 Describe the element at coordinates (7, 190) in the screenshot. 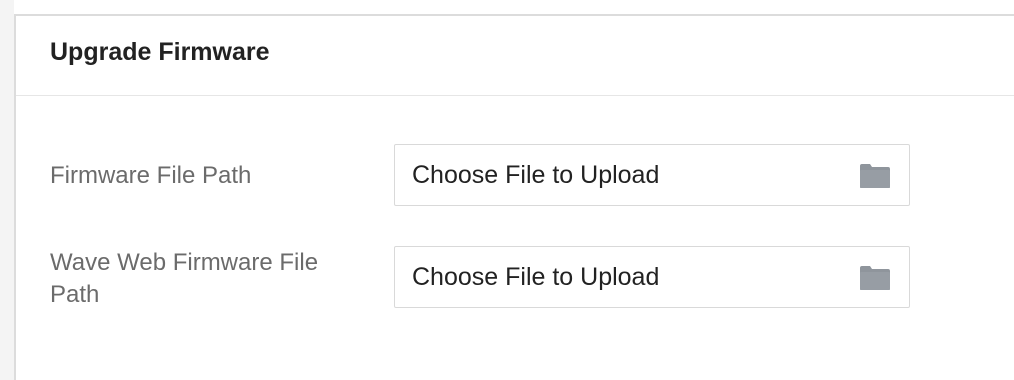

I see `page-background-strip` at that location.